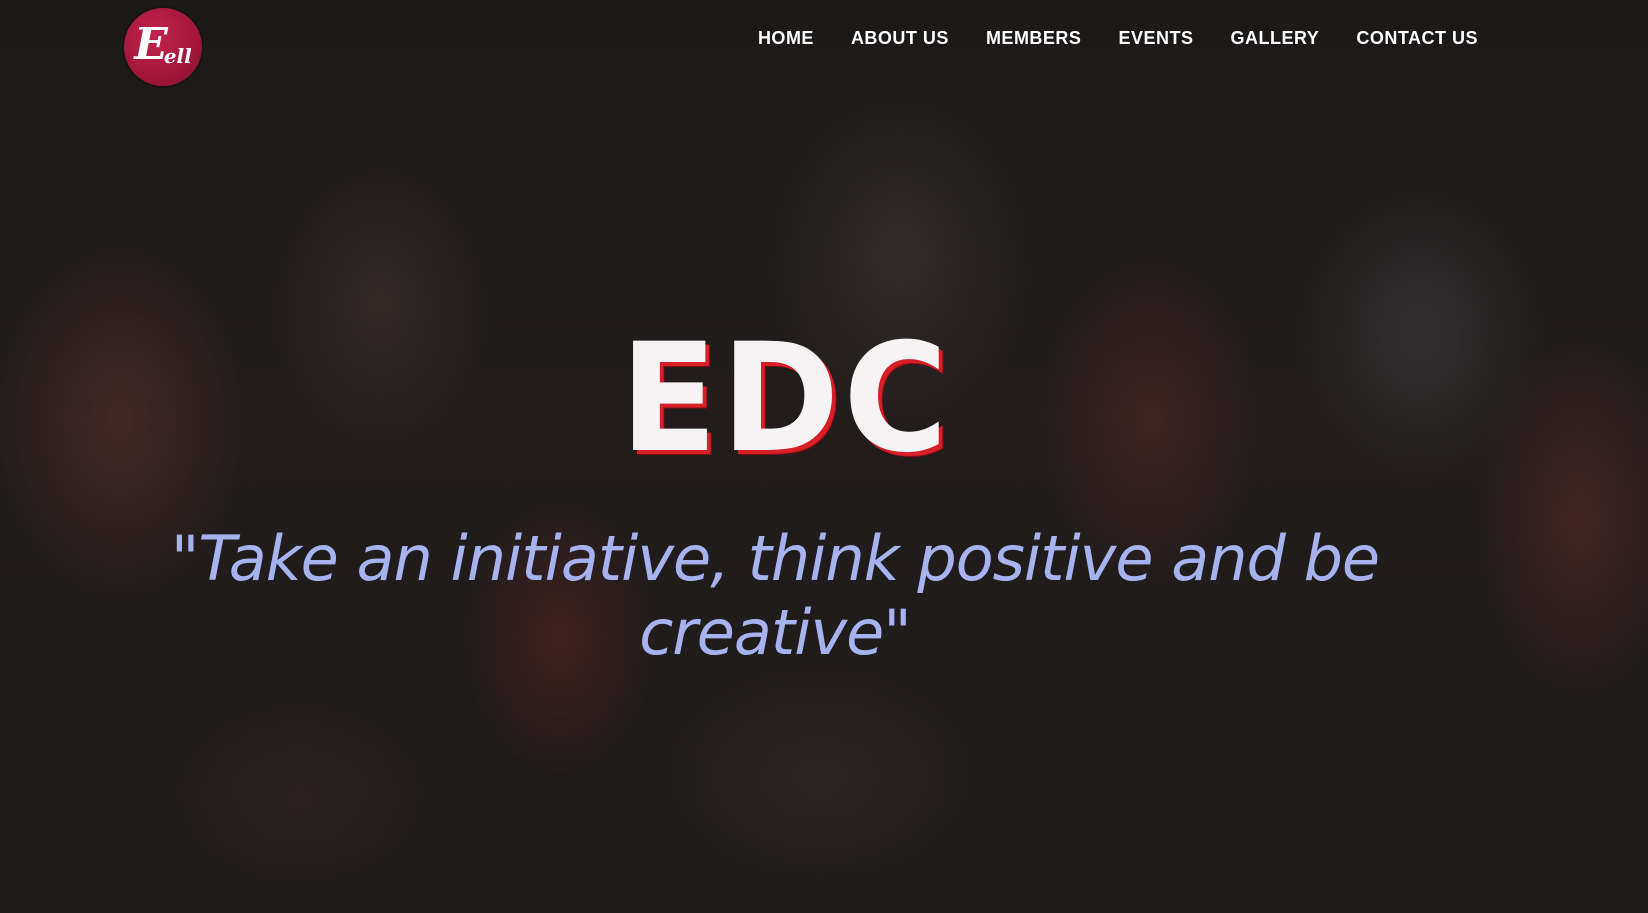  Describe the element at coordinates (177, 56) in the screenshot. I see `logo-suffix: ell` at that location.